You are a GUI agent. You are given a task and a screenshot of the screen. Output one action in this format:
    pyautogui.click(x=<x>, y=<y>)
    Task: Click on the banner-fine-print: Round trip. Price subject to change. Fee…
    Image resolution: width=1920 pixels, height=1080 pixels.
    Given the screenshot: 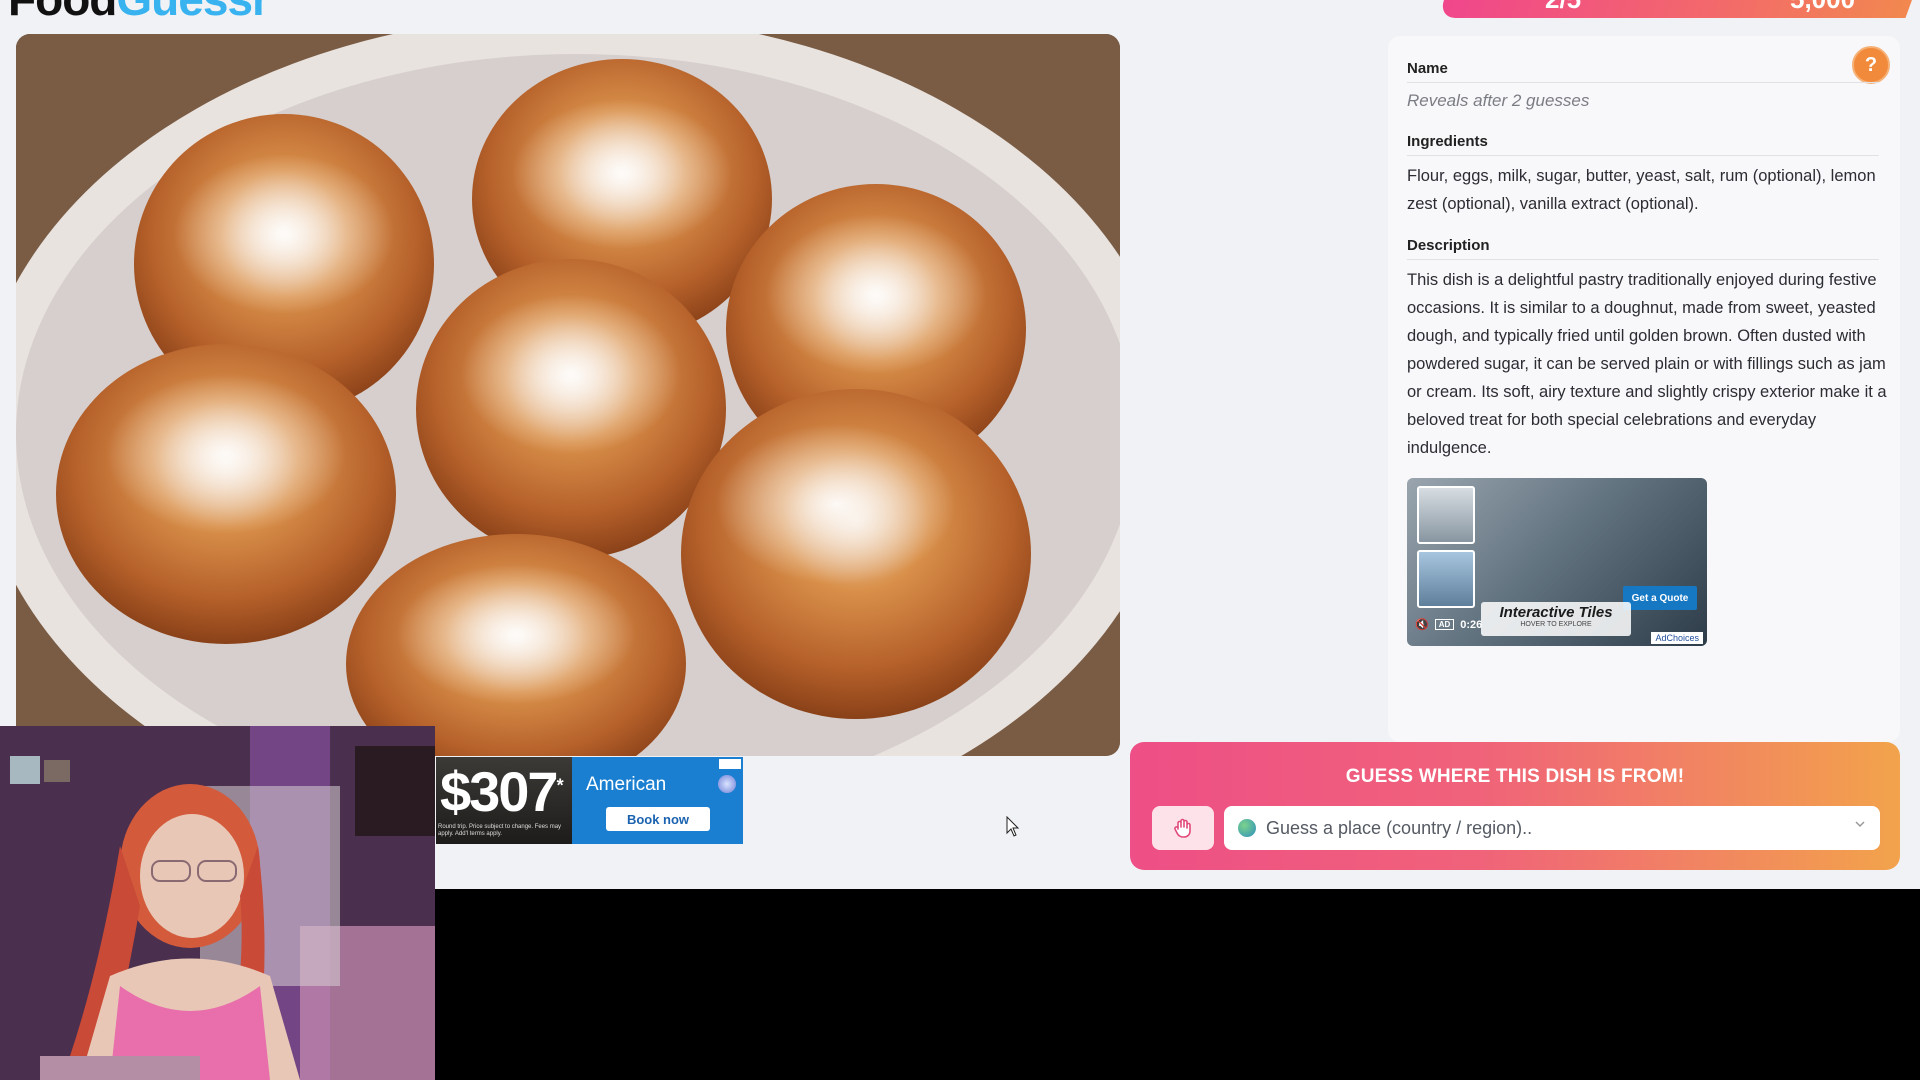 What is the action you would take?
    pyautogui.click(x=500, y=830)
    